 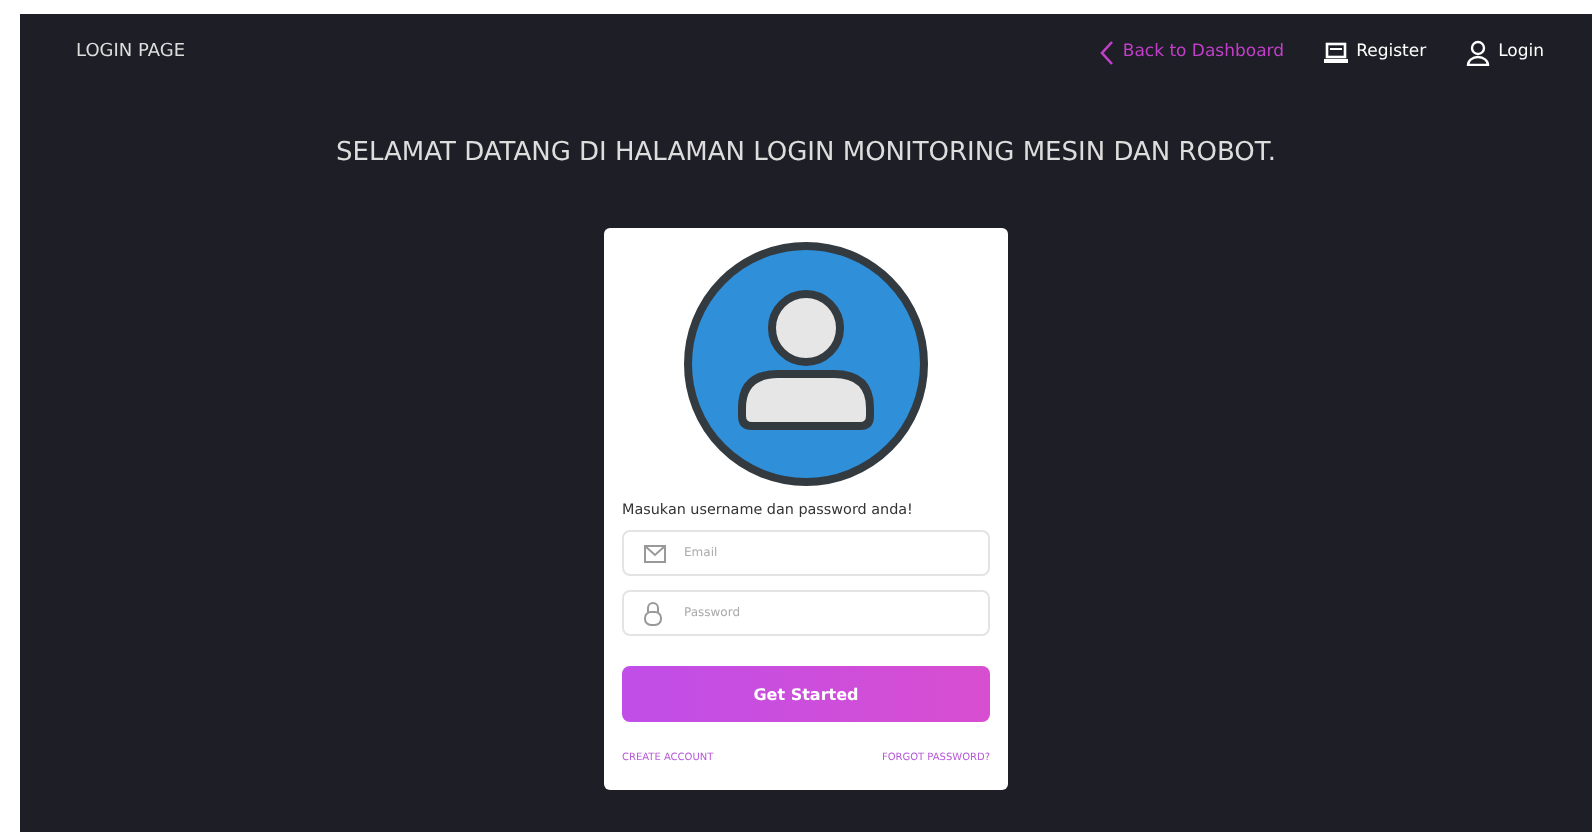 What do you see at coordinates (1336, 52) in the screenshot?
I see `laptop-icon` at bounding box center [1336, 52].